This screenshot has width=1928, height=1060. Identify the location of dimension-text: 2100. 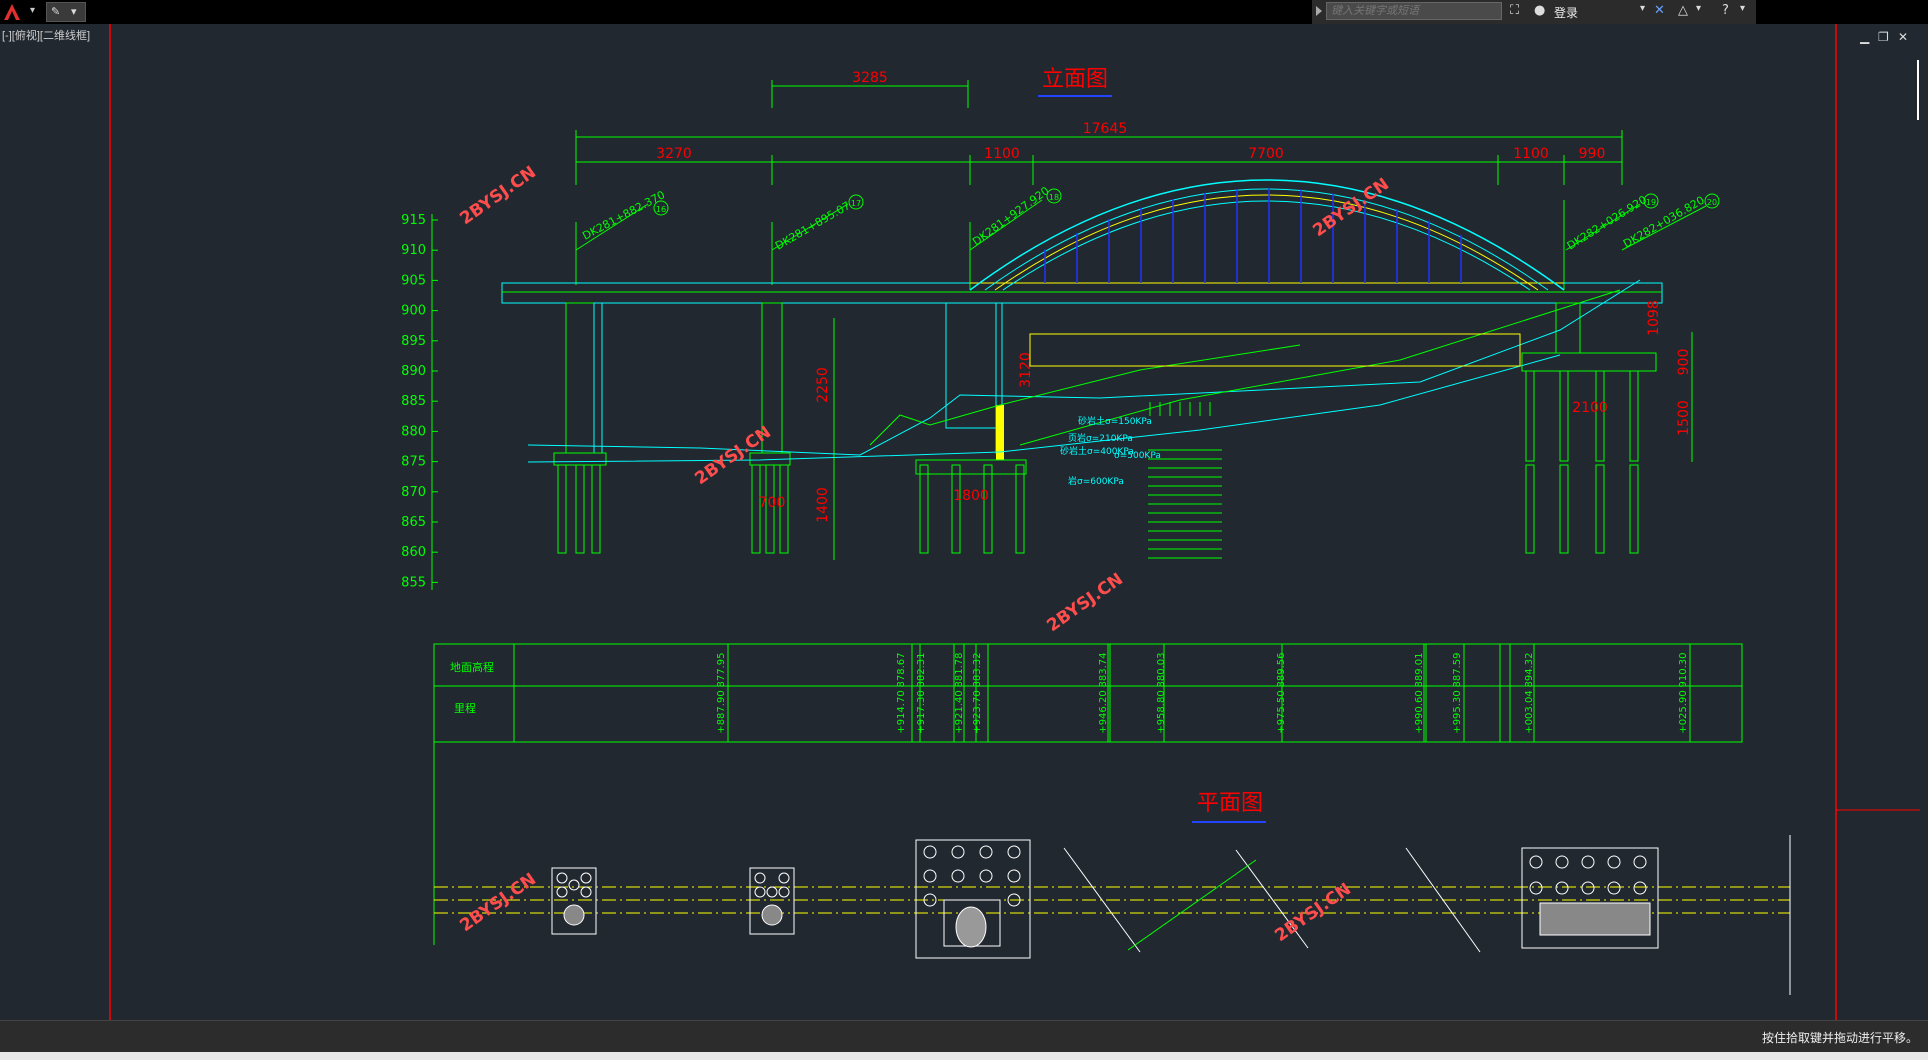
(1590, 408).